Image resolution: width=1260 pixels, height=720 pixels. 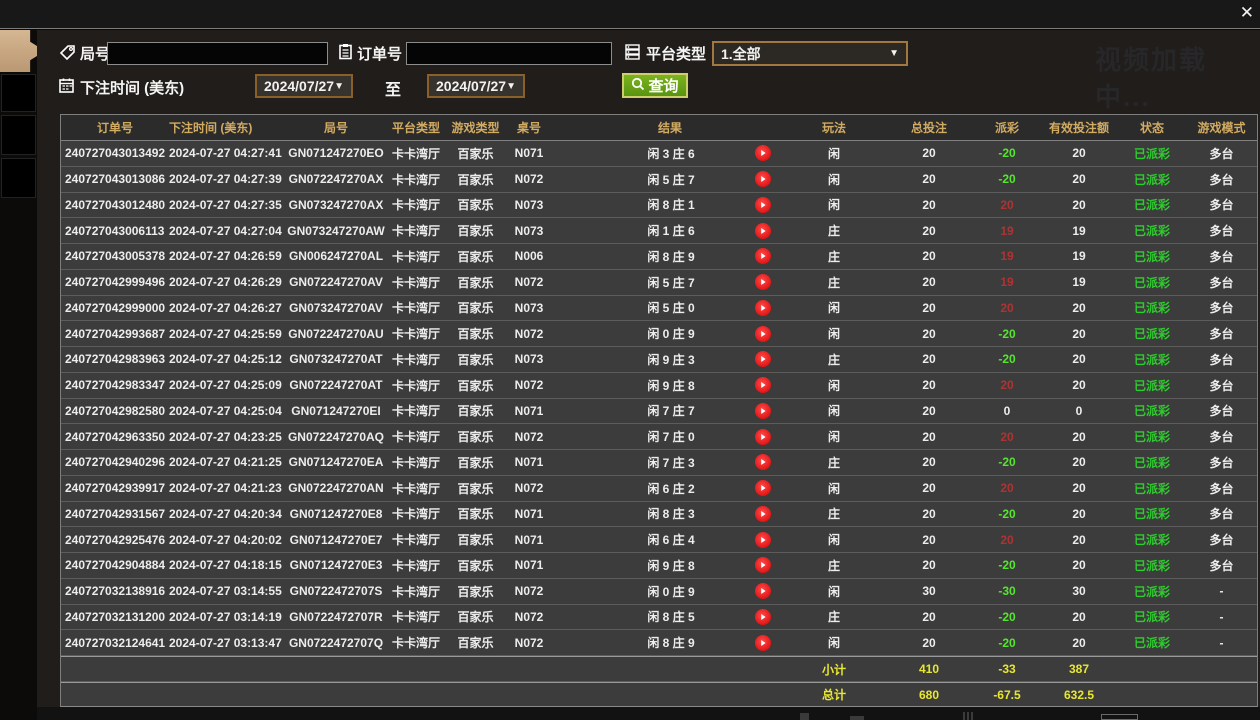 I want to click on date-to-select: 2024/07/27 ▼, so click(x=476, y=86).